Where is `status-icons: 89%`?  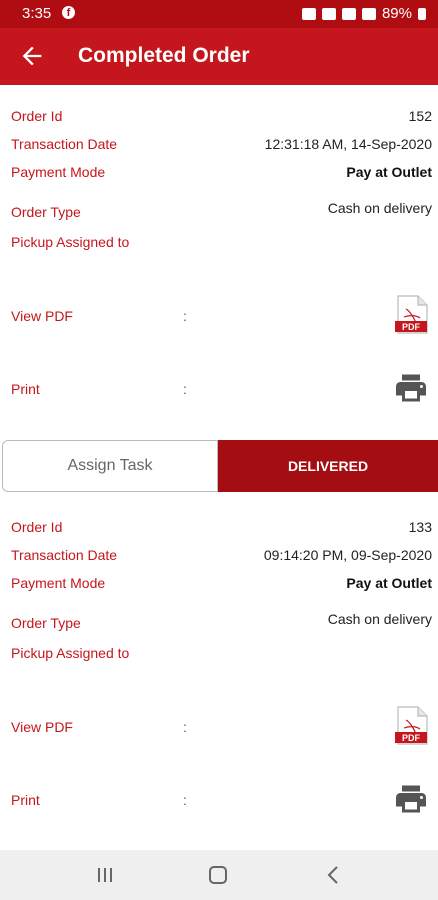
status-icons: 89% is located at coordinates (363, 13).